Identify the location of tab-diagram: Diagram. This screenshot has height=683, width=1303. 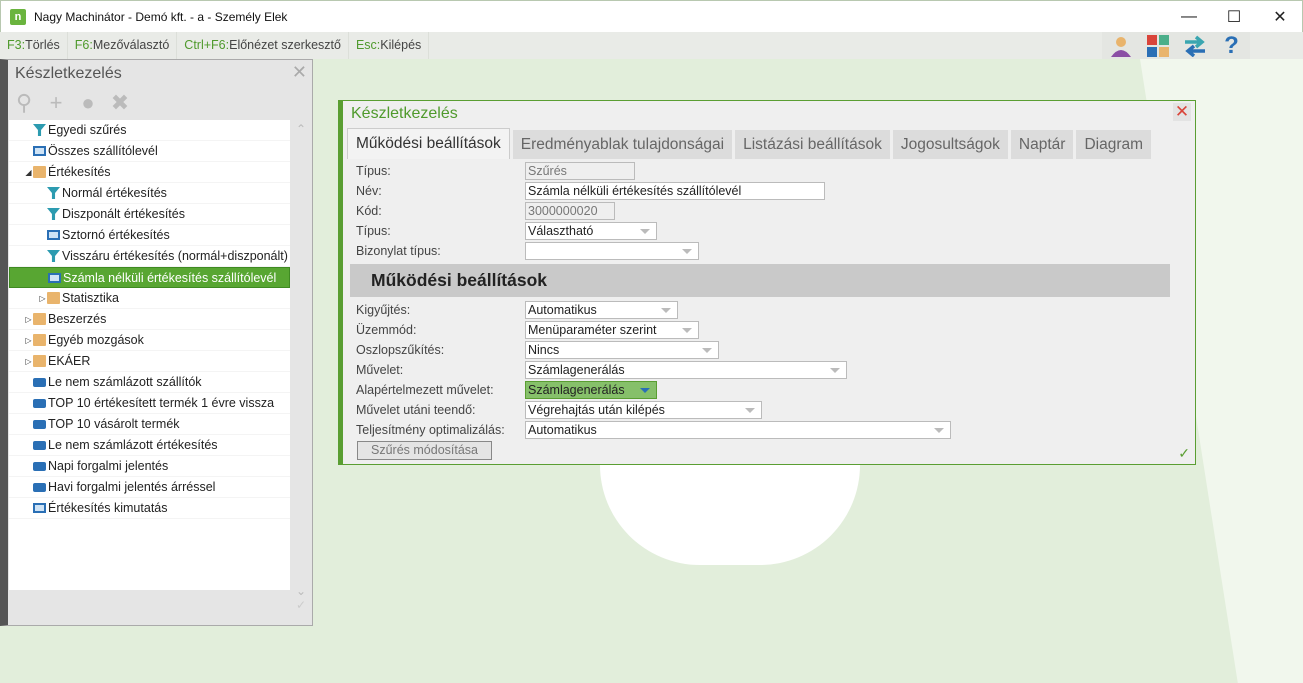
(1114, 144).